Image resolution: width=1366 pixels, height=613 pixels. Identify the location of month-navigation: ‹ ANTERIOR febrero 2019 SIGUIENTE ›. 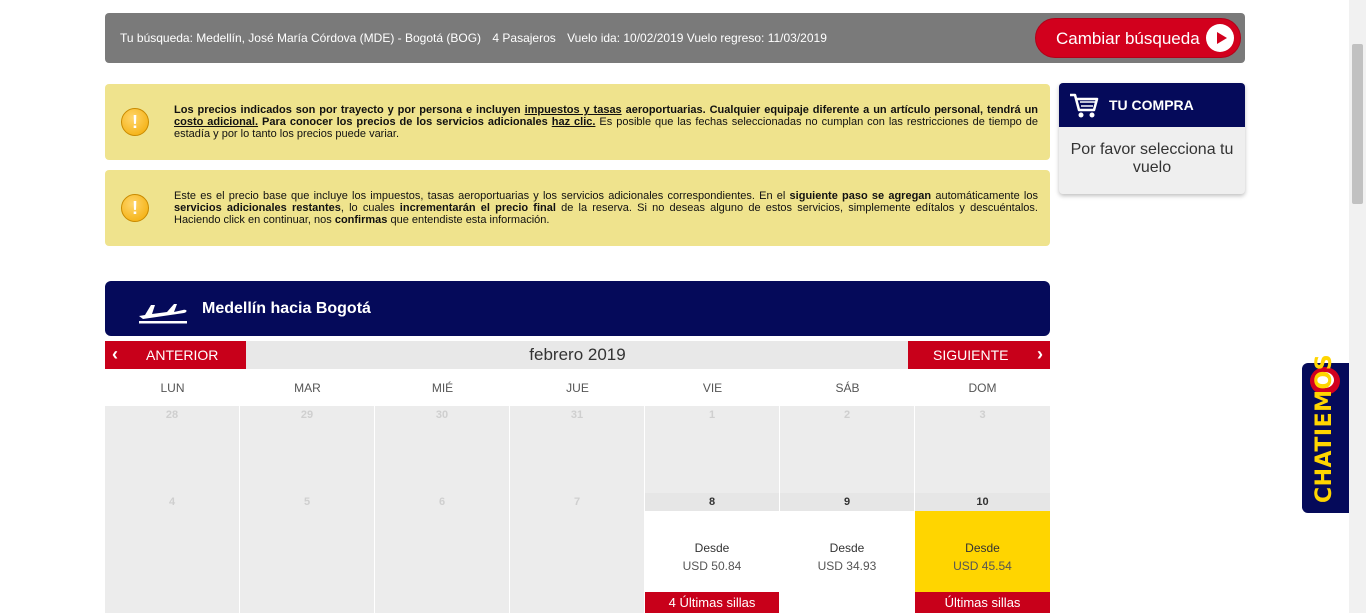
(577, 355).